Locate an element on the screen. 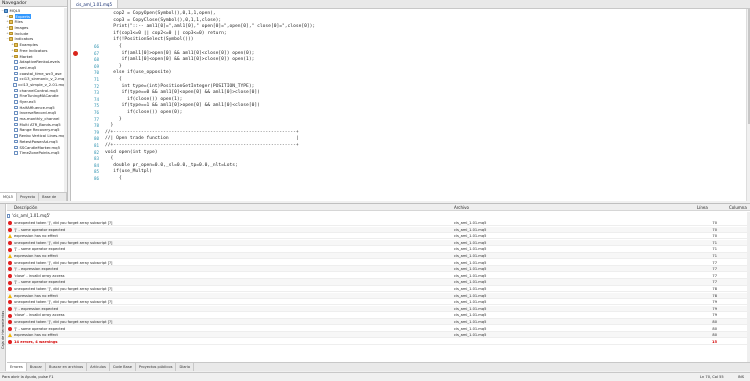  tree-item-label: TimeZonePoints.mq5 is located at coordinates (39, 153).